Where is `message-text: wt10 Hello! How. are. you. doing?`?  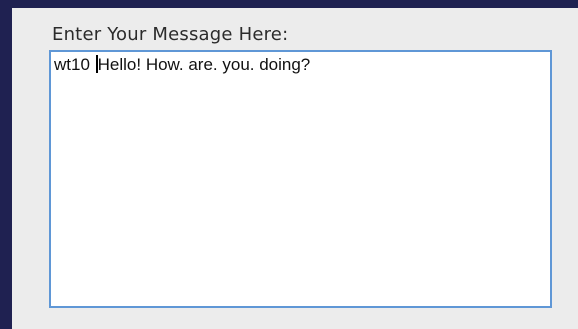
message-text: wt10 Hello! How. are. you. doing? is located at coordinates (182, 65).